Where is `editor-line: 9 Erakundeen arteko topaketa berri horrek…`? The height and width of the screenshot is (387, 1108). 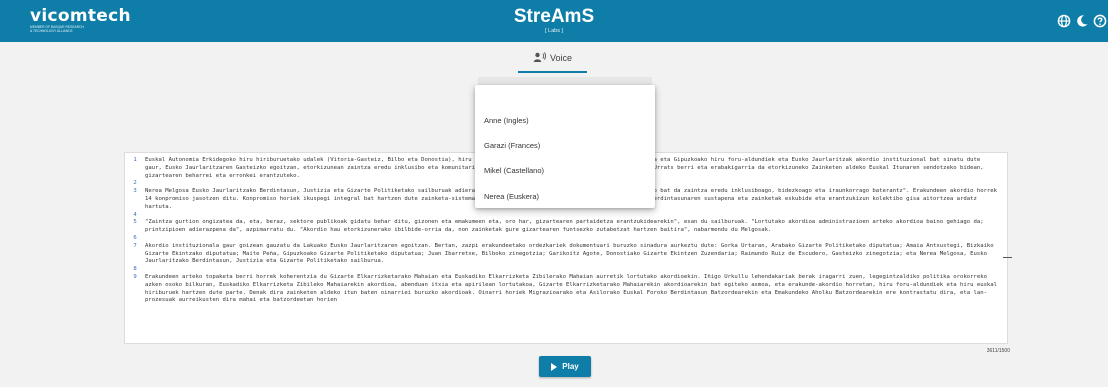 editor-line: 9 Erakundeen arteko topaketa berri horrek… is located at coordinates (566, 289).